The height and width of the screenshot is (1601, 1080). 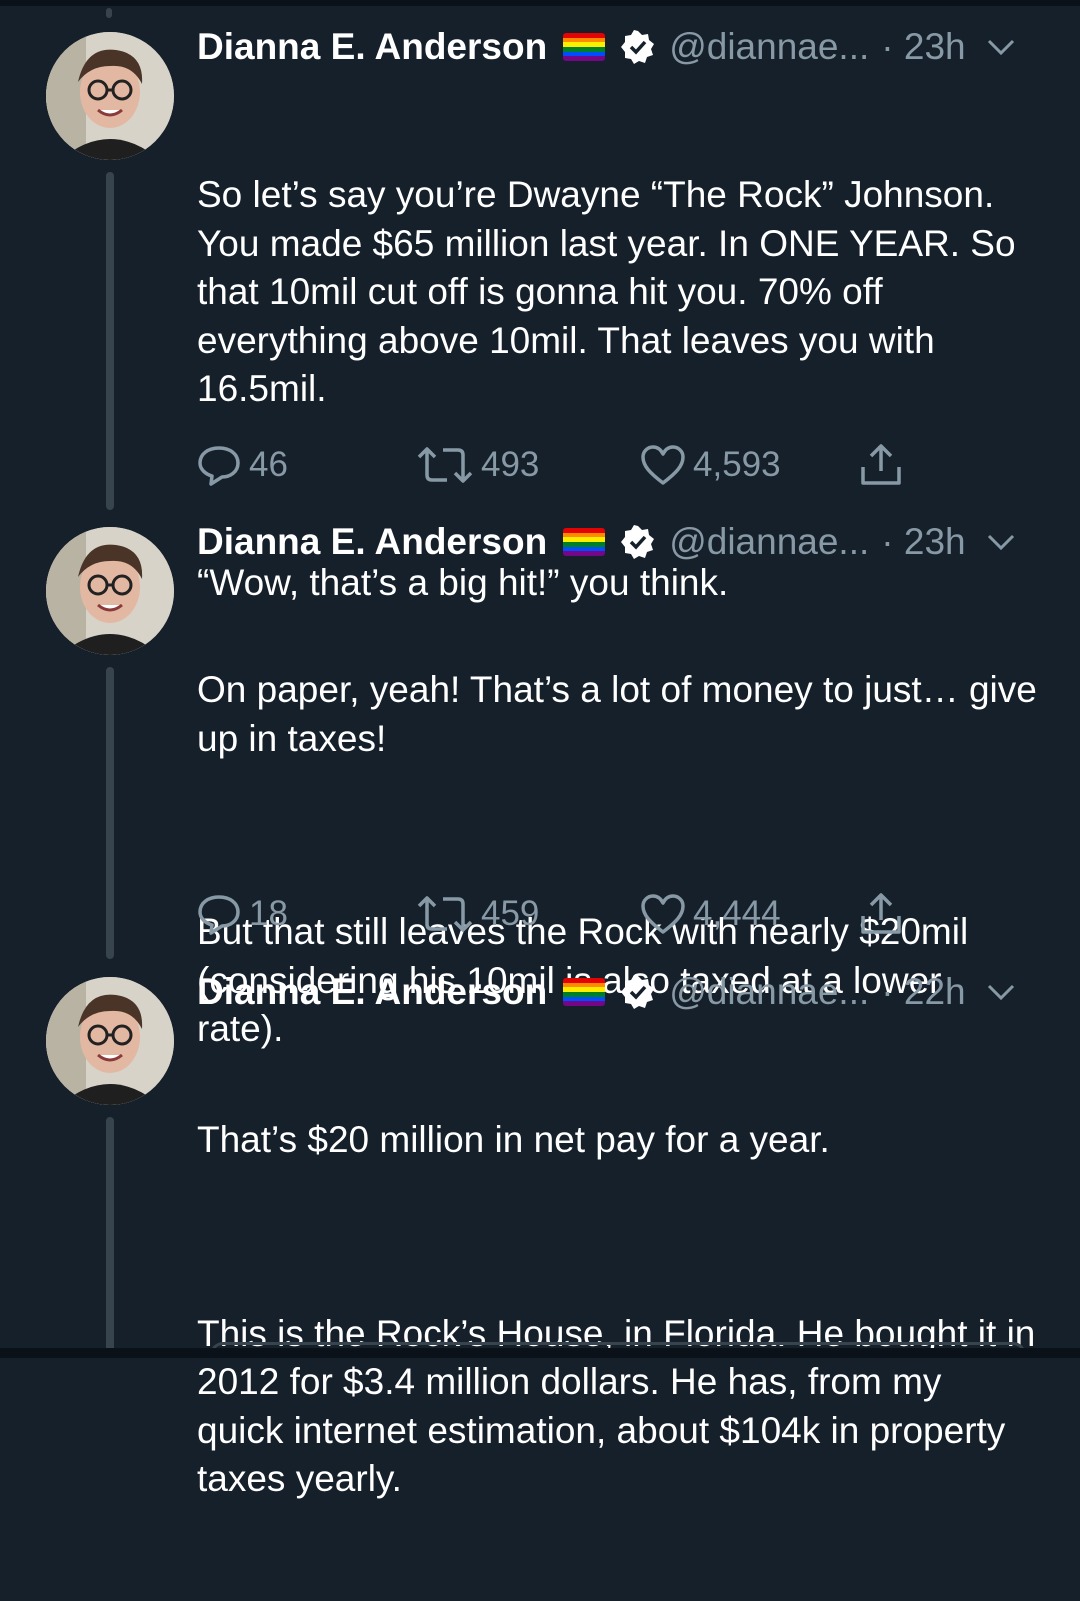 I want to click on retweet-button: 459, so click(x=477, y=914).